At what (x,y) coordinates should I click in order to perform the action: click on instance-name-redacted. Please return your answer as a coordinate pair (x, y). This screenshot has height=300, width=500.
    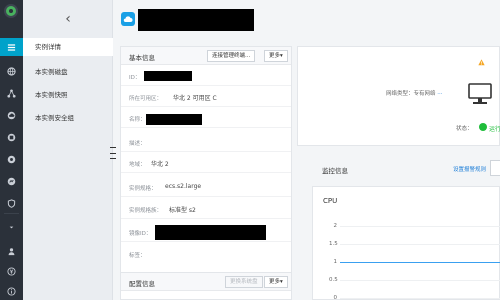
    Looking at the image, I should click on (196, 20).